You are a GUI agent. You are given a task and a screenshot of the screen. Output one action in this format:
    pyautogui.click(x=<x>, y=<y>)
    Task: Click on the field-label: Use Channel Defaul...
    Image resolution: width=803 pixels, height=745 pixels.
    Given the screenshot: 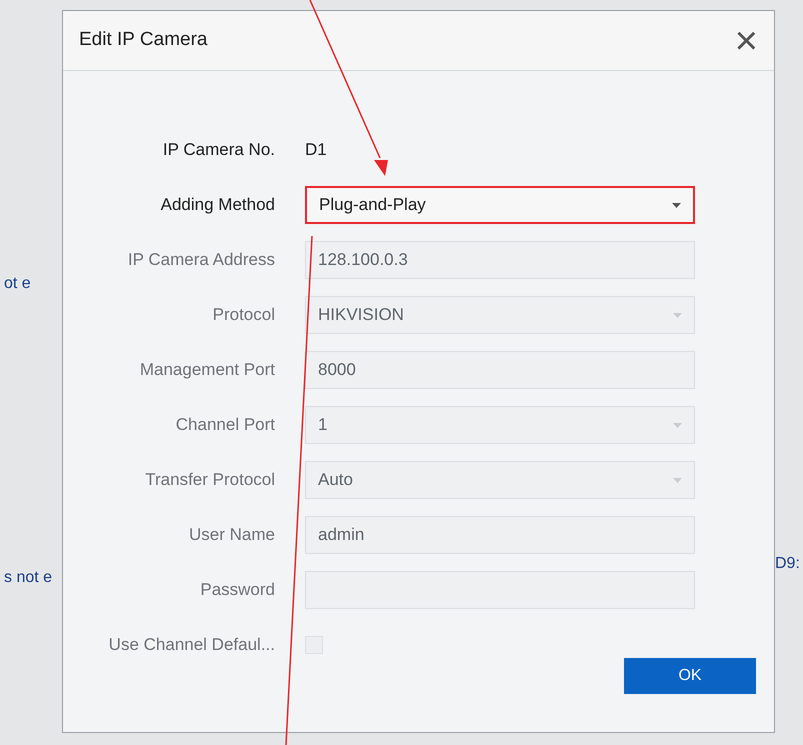 What is the action you would take?
    pyautogui.click(x=192, y=645)
    